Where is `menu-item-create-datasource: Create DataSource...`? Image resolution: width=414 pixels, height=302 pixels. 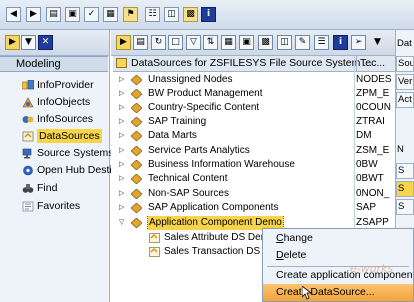 menu-item-create-datasource: Create DataSource... is located at coordinates (338, 292).